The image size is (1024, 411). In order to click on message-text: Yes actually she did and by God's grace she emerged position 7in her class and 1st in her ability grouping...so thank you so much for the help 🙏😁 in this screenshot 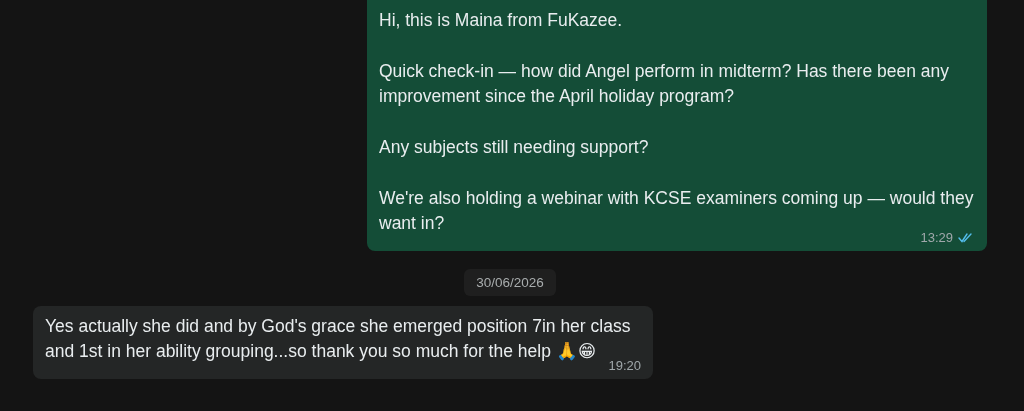, I will do `click(338, 338)`.